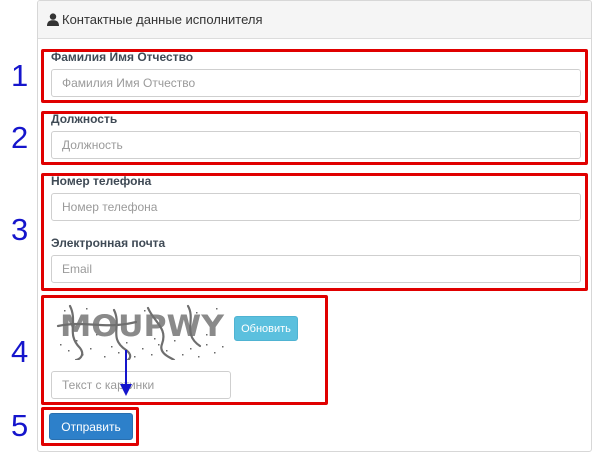  I want to click on panel-heading: Контактные данные исполнителя, so click(314, 20).